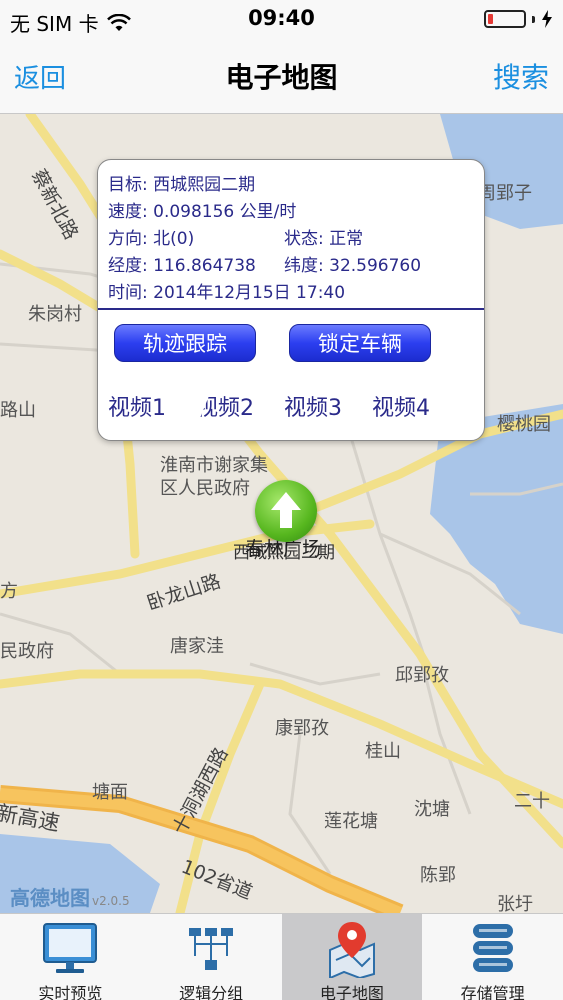  I want to click on popup-divider, so click(291, 309).